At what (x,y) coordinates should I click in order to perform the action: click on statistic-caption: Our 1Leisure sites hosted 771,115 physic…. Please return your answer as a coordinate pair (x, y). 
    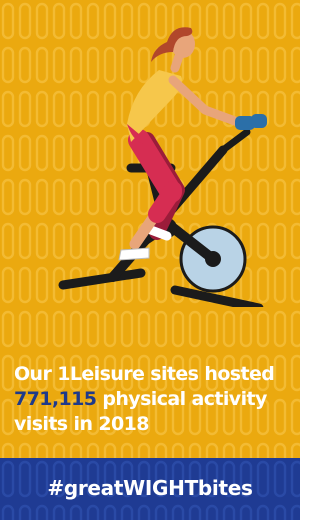
    Looking at the image, I should click on (152, 399).